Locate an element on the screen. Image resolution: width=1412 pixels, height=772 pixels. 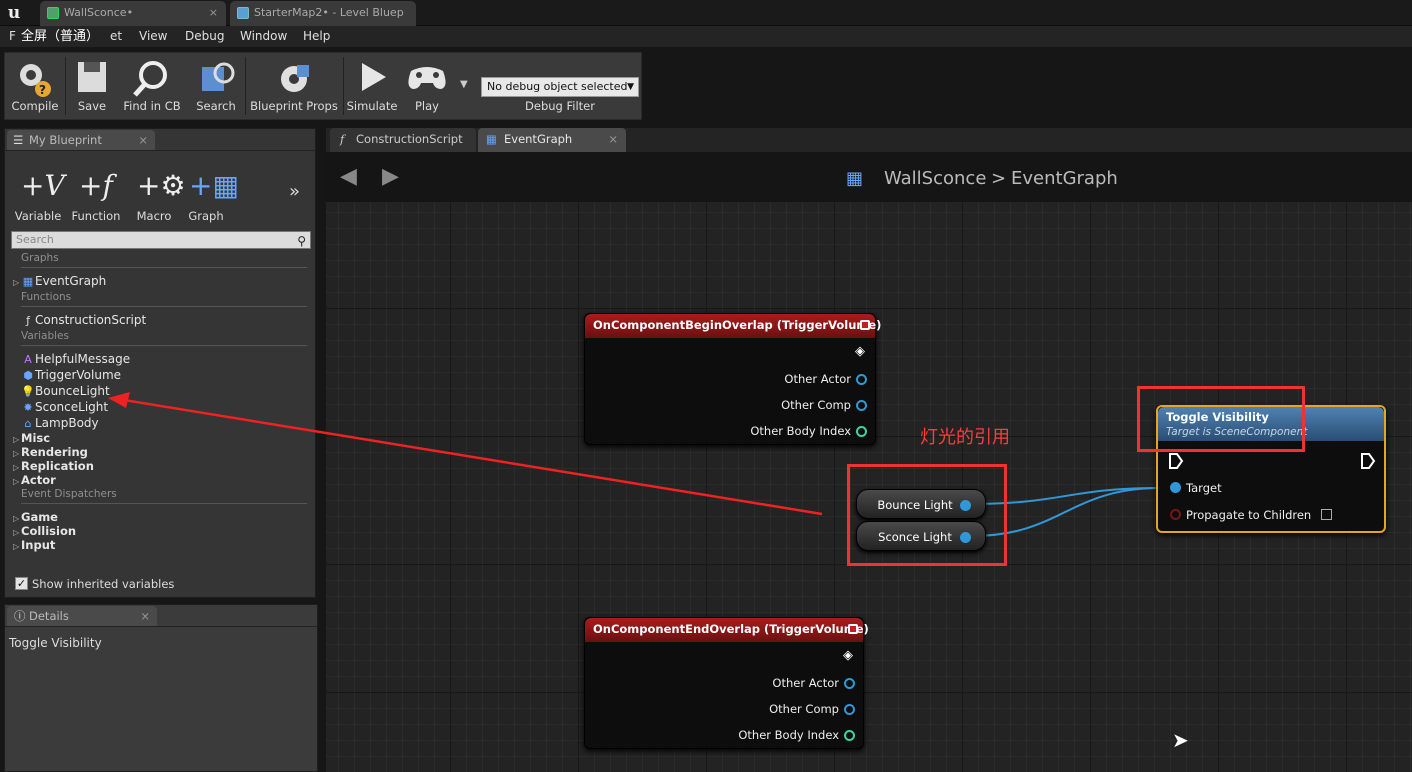
mouse-cursor-icon: ➤ is located at coordinates (1180, 740).